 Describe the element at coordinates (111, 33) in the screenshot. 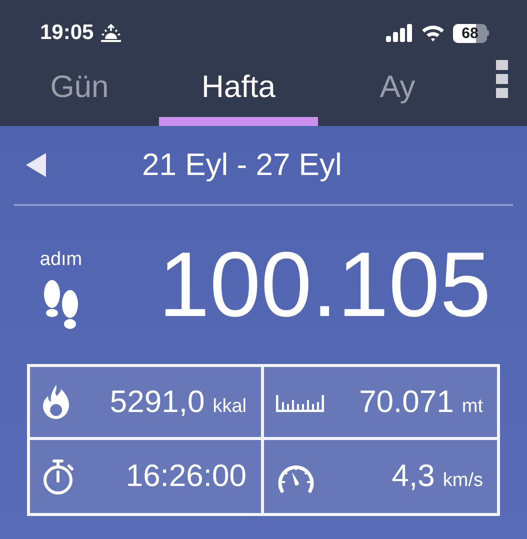

I see `sunrise-icon` at that location.